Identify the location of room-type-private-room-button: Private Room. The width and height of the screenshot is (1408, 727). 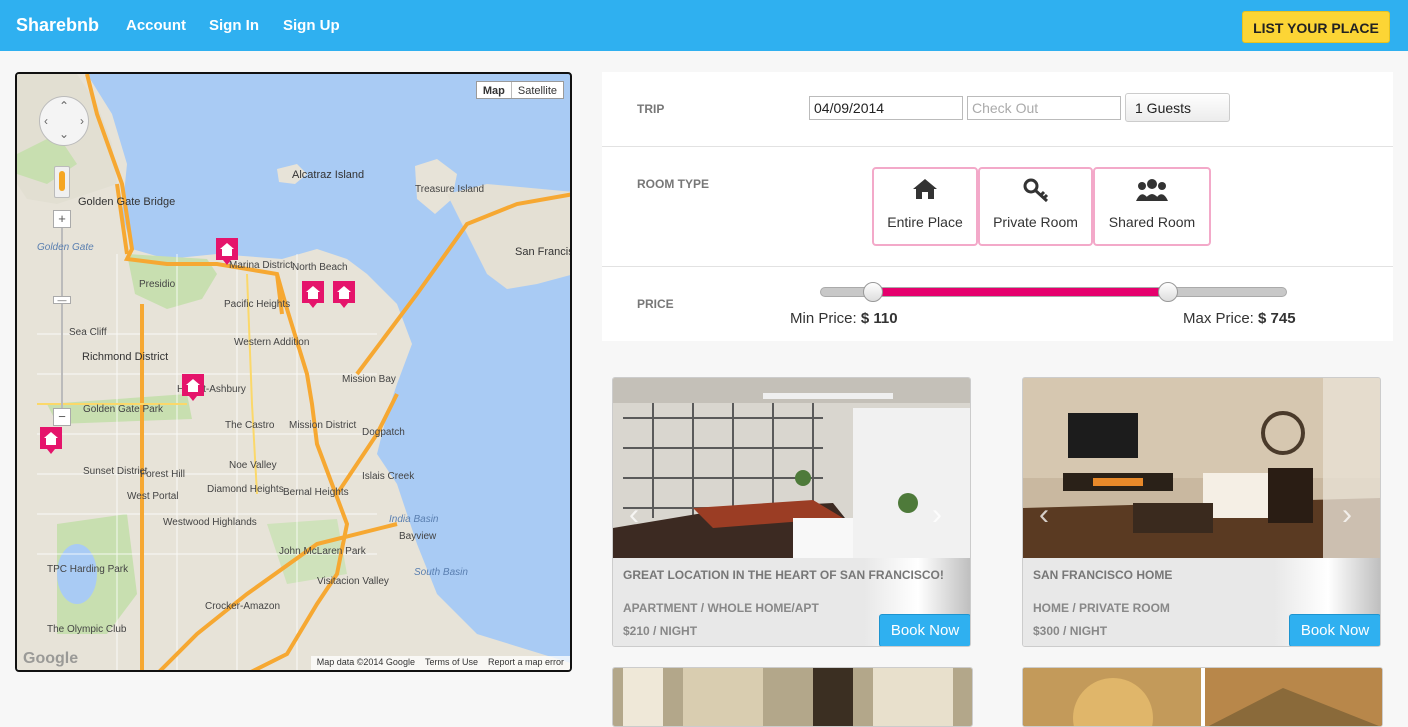
(1035, 206).